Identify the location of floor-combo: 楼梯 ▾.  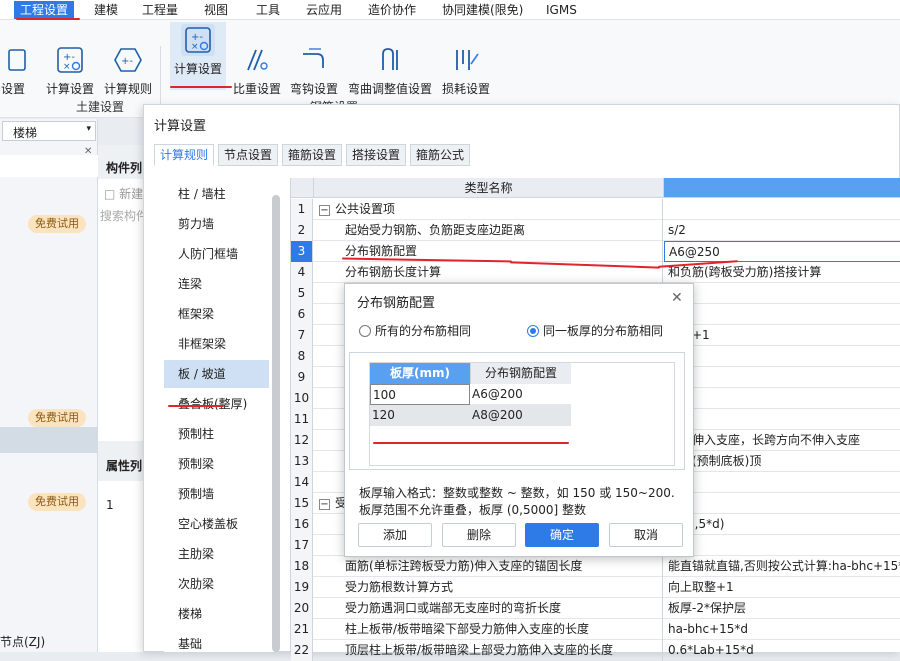
(49, 131).